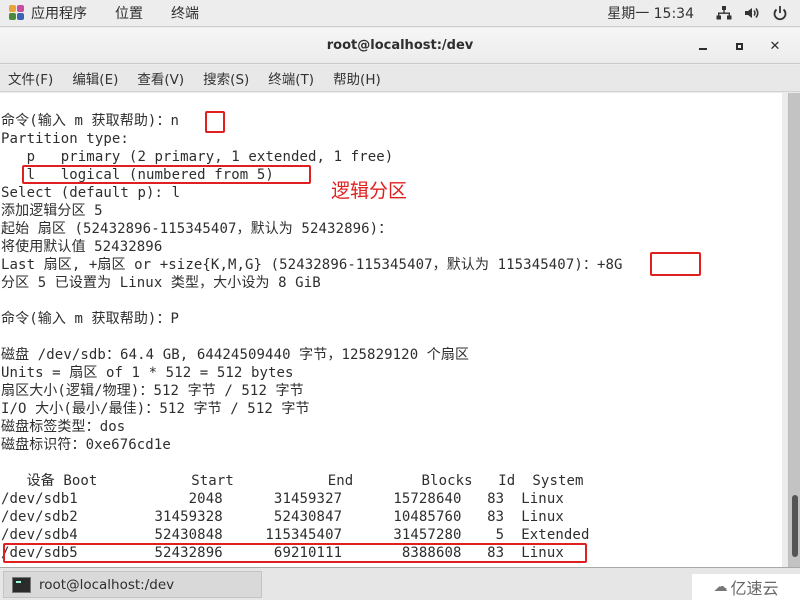  I want to click on applications-icon, so click(17, 13).